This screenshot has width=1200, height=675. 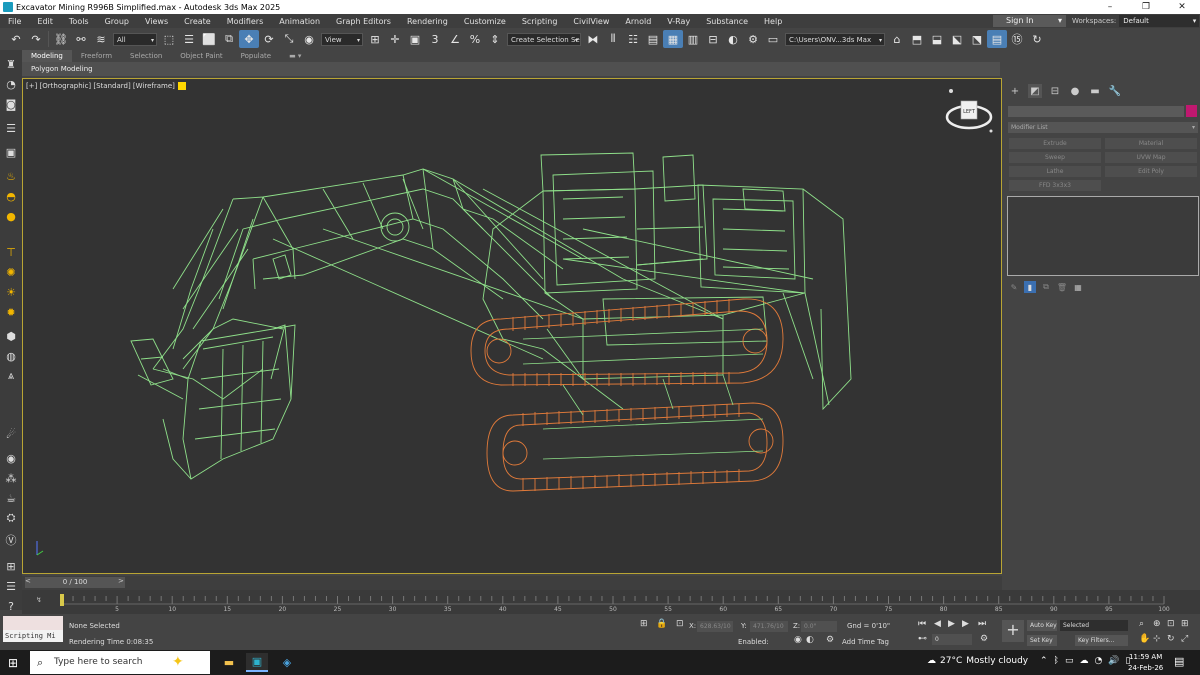 What do you see at coordinates (28, 581) in the screenshot?
I see `chevron-left-icon: <` at bounding box center [28, 581].